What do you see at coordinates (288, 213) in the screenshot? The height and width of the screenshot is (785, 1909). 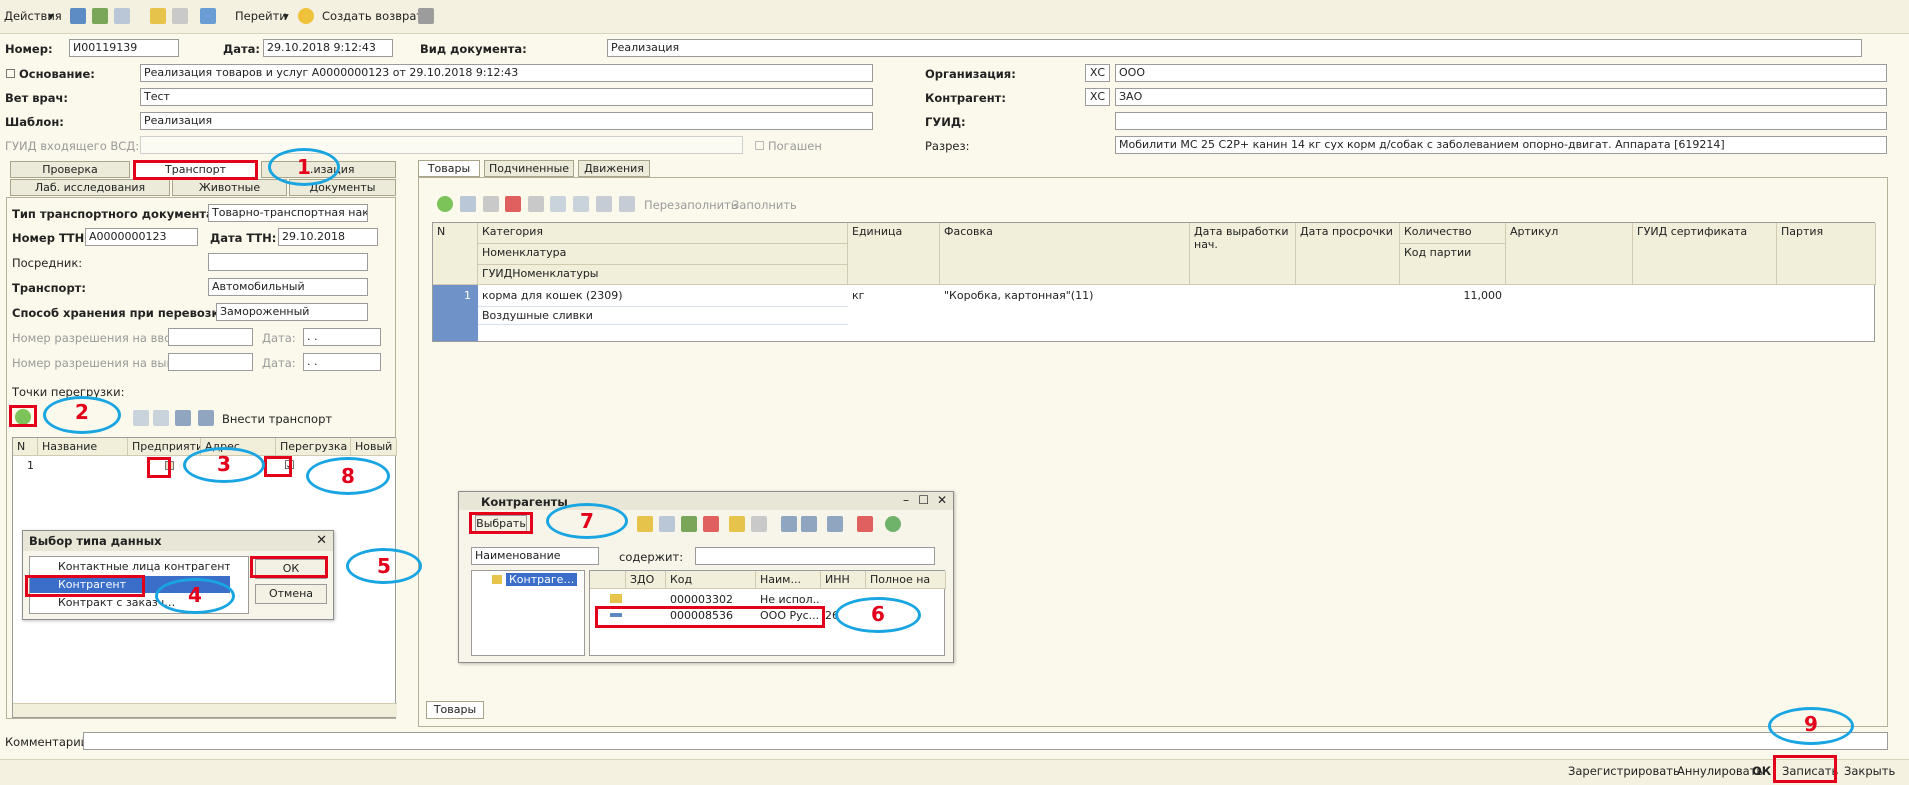 I see `doc-type-field: Товарно-транспортная накла` at bounding box center [288, 213].